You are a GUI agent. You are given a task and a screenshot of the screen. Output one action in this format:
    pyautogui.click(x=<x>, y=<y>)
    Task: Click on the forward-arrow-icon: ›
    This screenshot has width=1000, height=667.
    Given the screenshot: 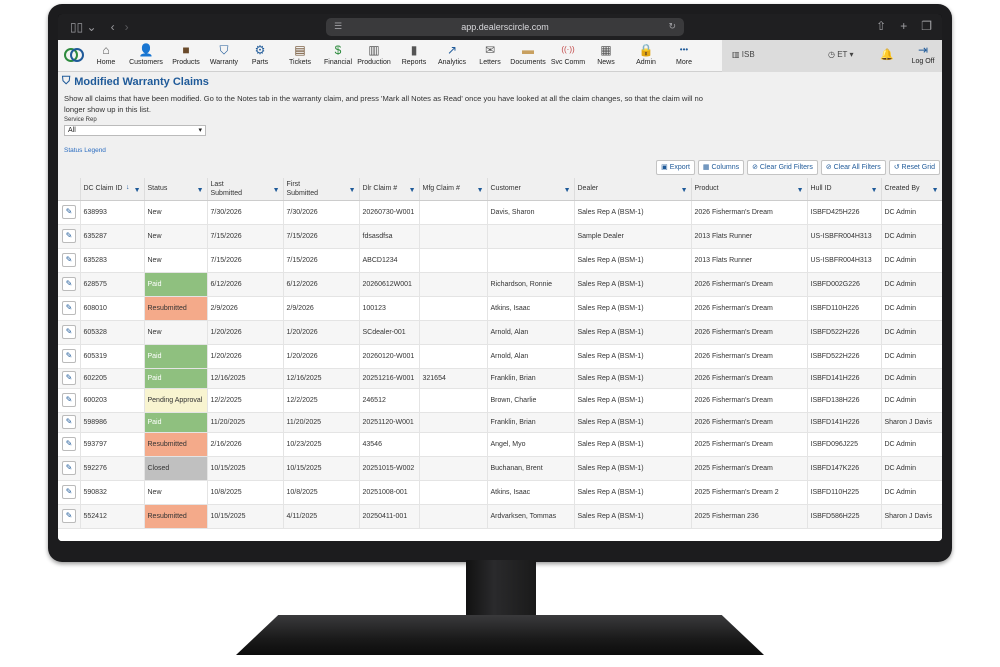 What is the action you would take?
    pyautogui.click(x=127, y=27)
    